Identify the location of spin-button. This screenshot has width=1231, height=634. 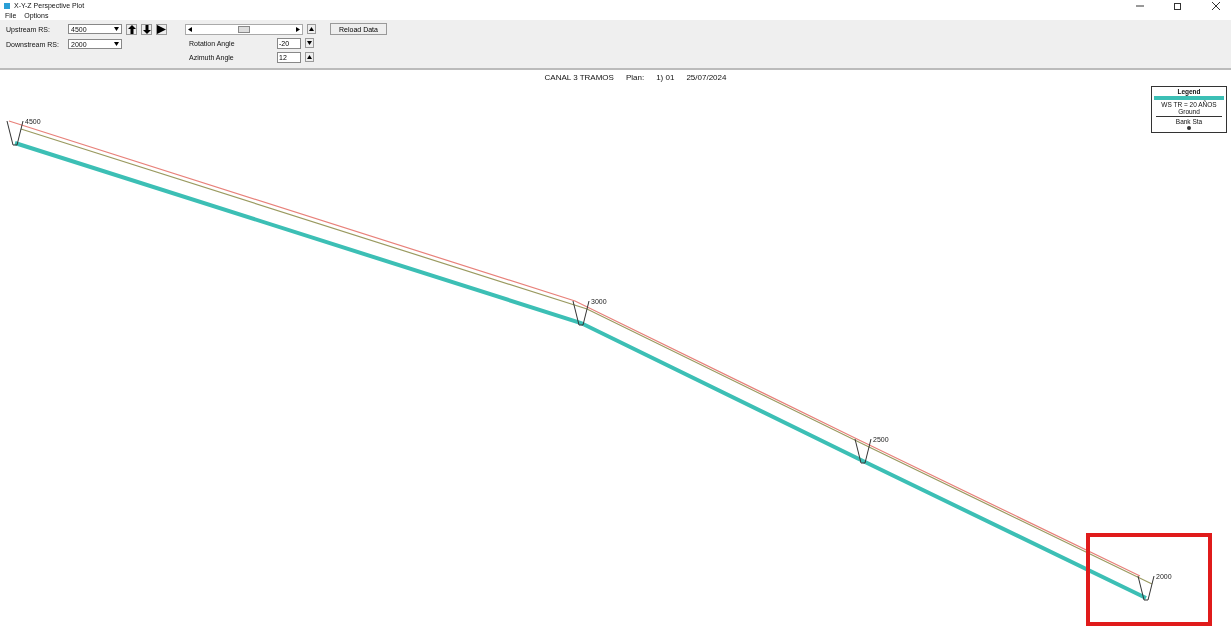
(309, 43).